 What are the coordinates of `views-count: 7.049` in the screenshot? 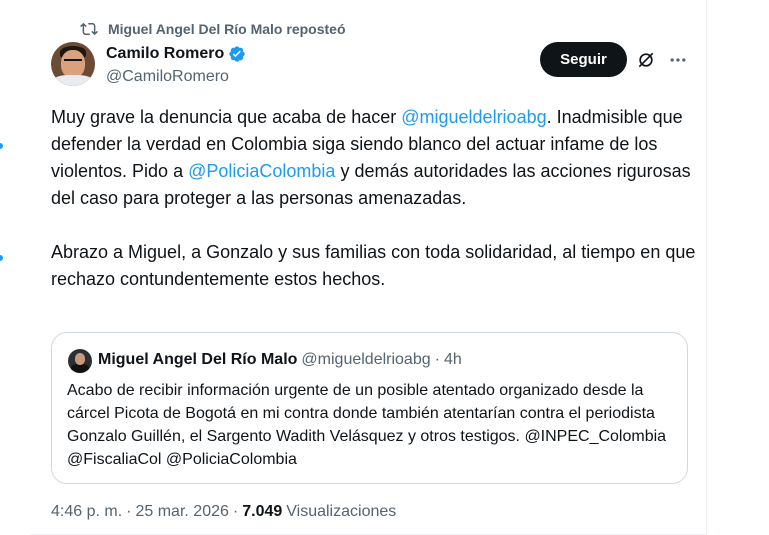 It's located at (262, 511).